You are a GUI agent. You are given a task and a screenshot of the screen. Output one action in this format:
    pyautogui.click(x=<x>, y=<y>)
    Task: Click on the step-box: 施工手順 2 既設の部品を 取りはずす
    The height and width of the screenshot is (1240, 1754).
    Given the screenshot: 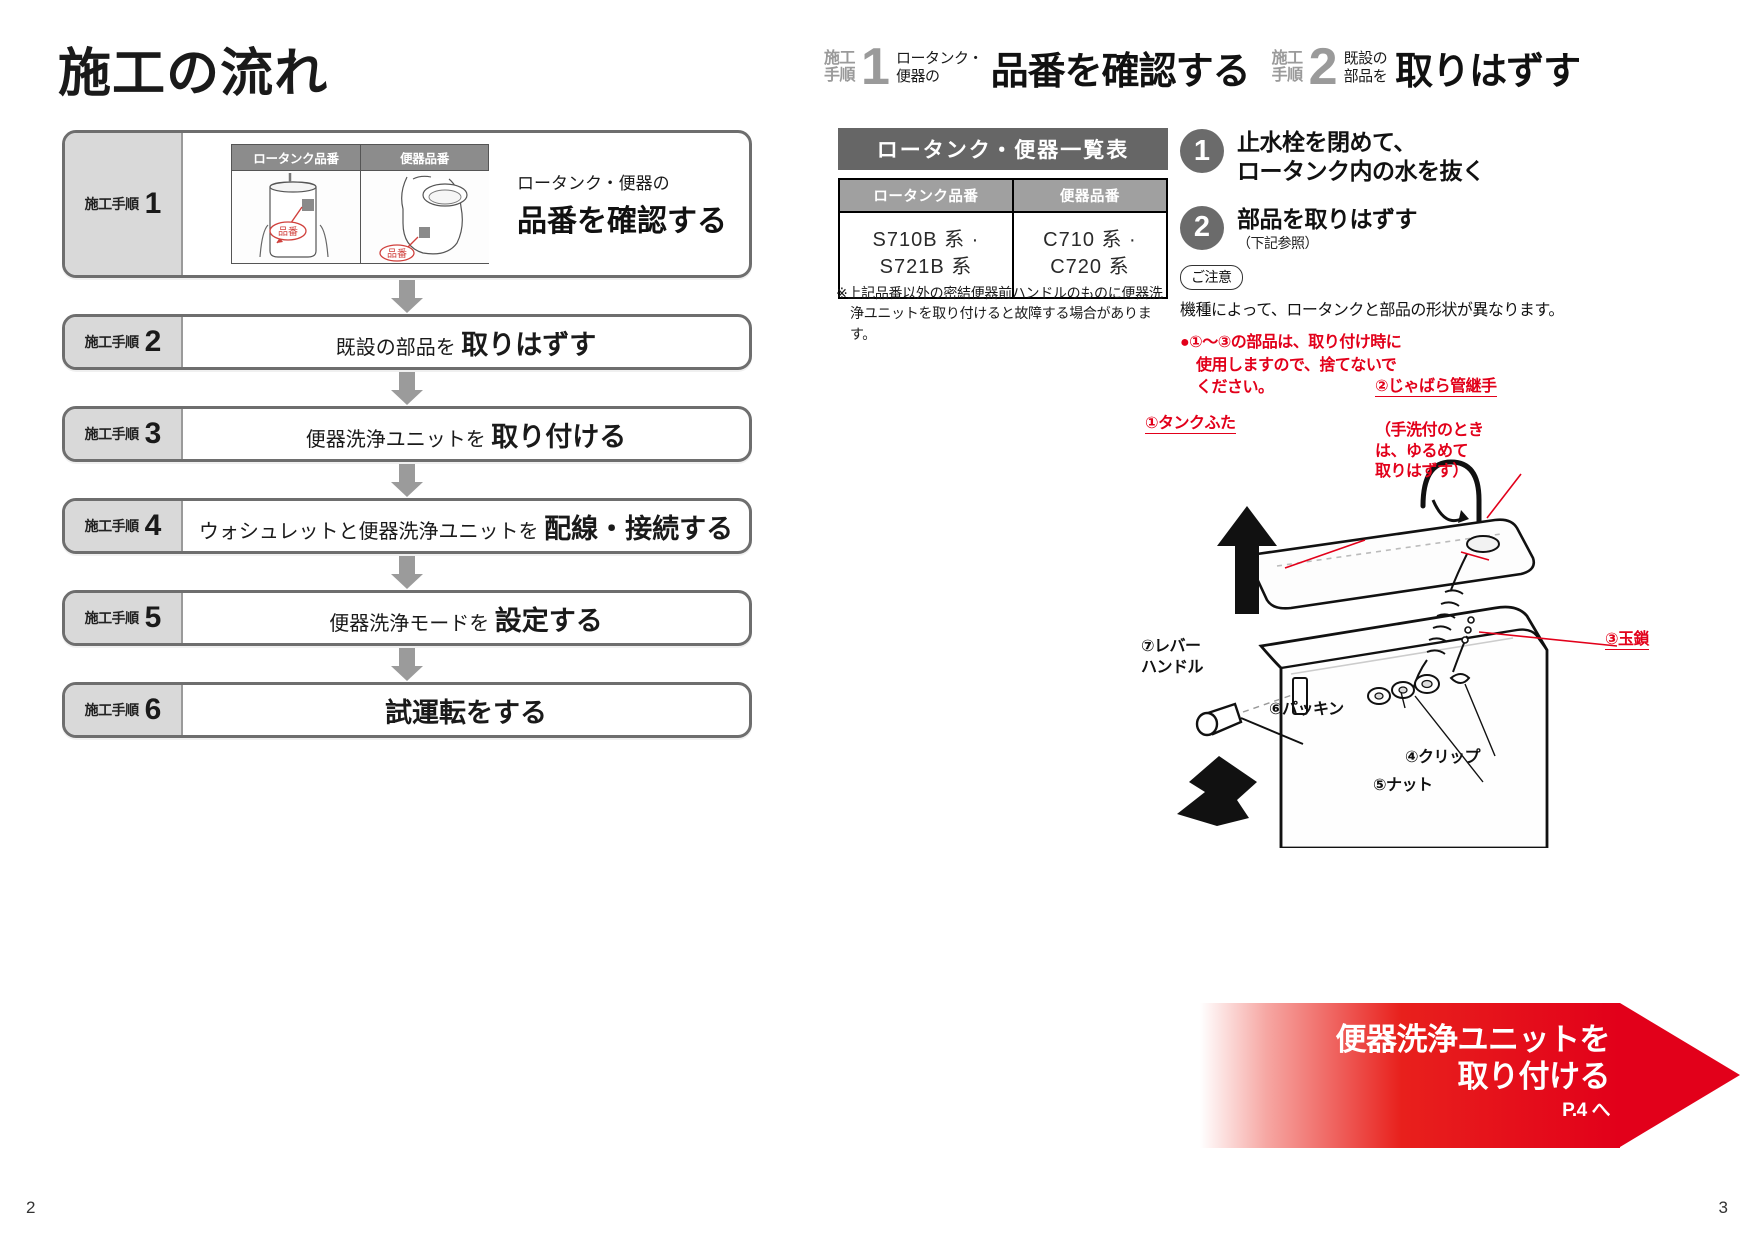 What is the action you would take?
    pyautogui.click(x=407, y=342)
    